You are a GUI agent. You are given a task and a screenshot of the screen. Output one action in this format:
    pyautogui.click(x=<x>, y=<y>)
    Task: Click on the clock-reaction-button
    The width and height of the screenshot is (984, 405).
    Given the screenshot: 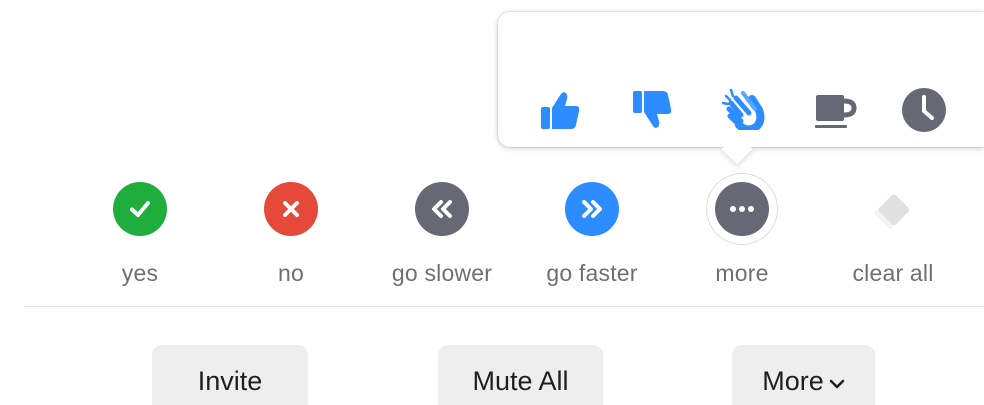 What is the action you would take?
    pyautogui.click(x=924, y=110)
    